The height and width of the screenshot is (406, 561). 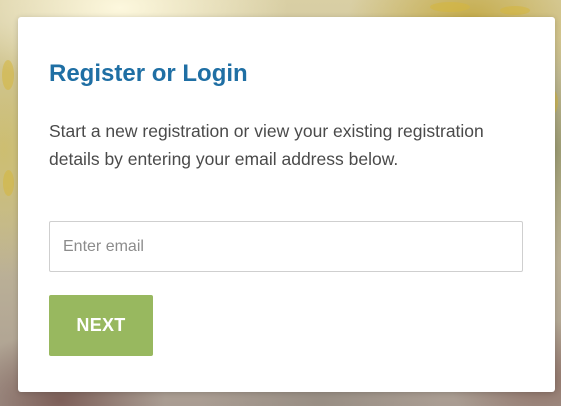 I want to click on next-button: NEXT, so click(x=101, y=325).